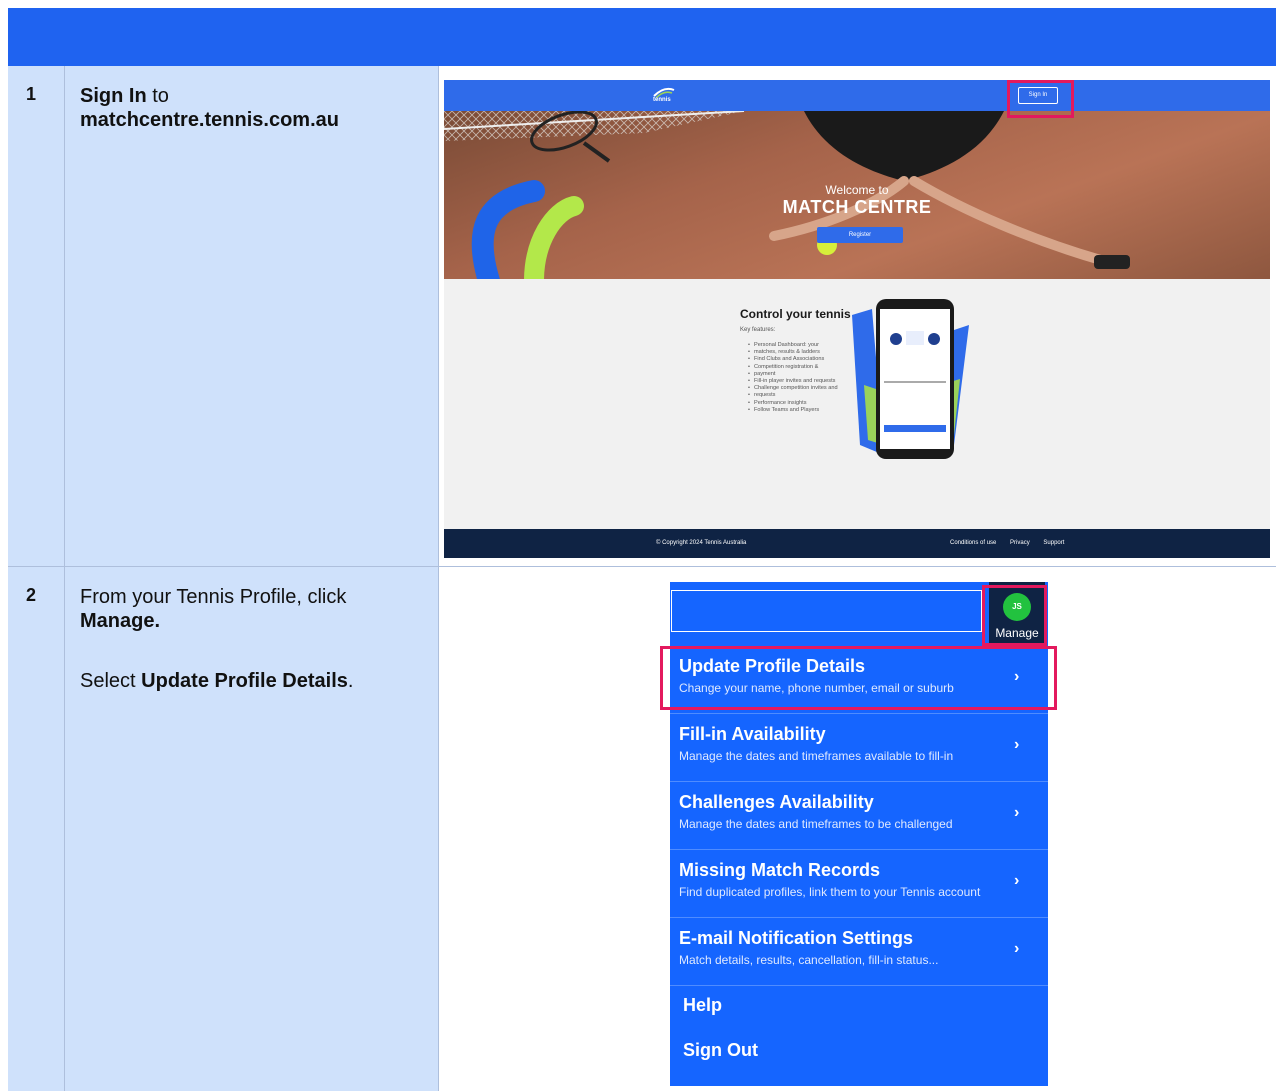  I want to click on step-number-cell: 2, so click(36, 829).